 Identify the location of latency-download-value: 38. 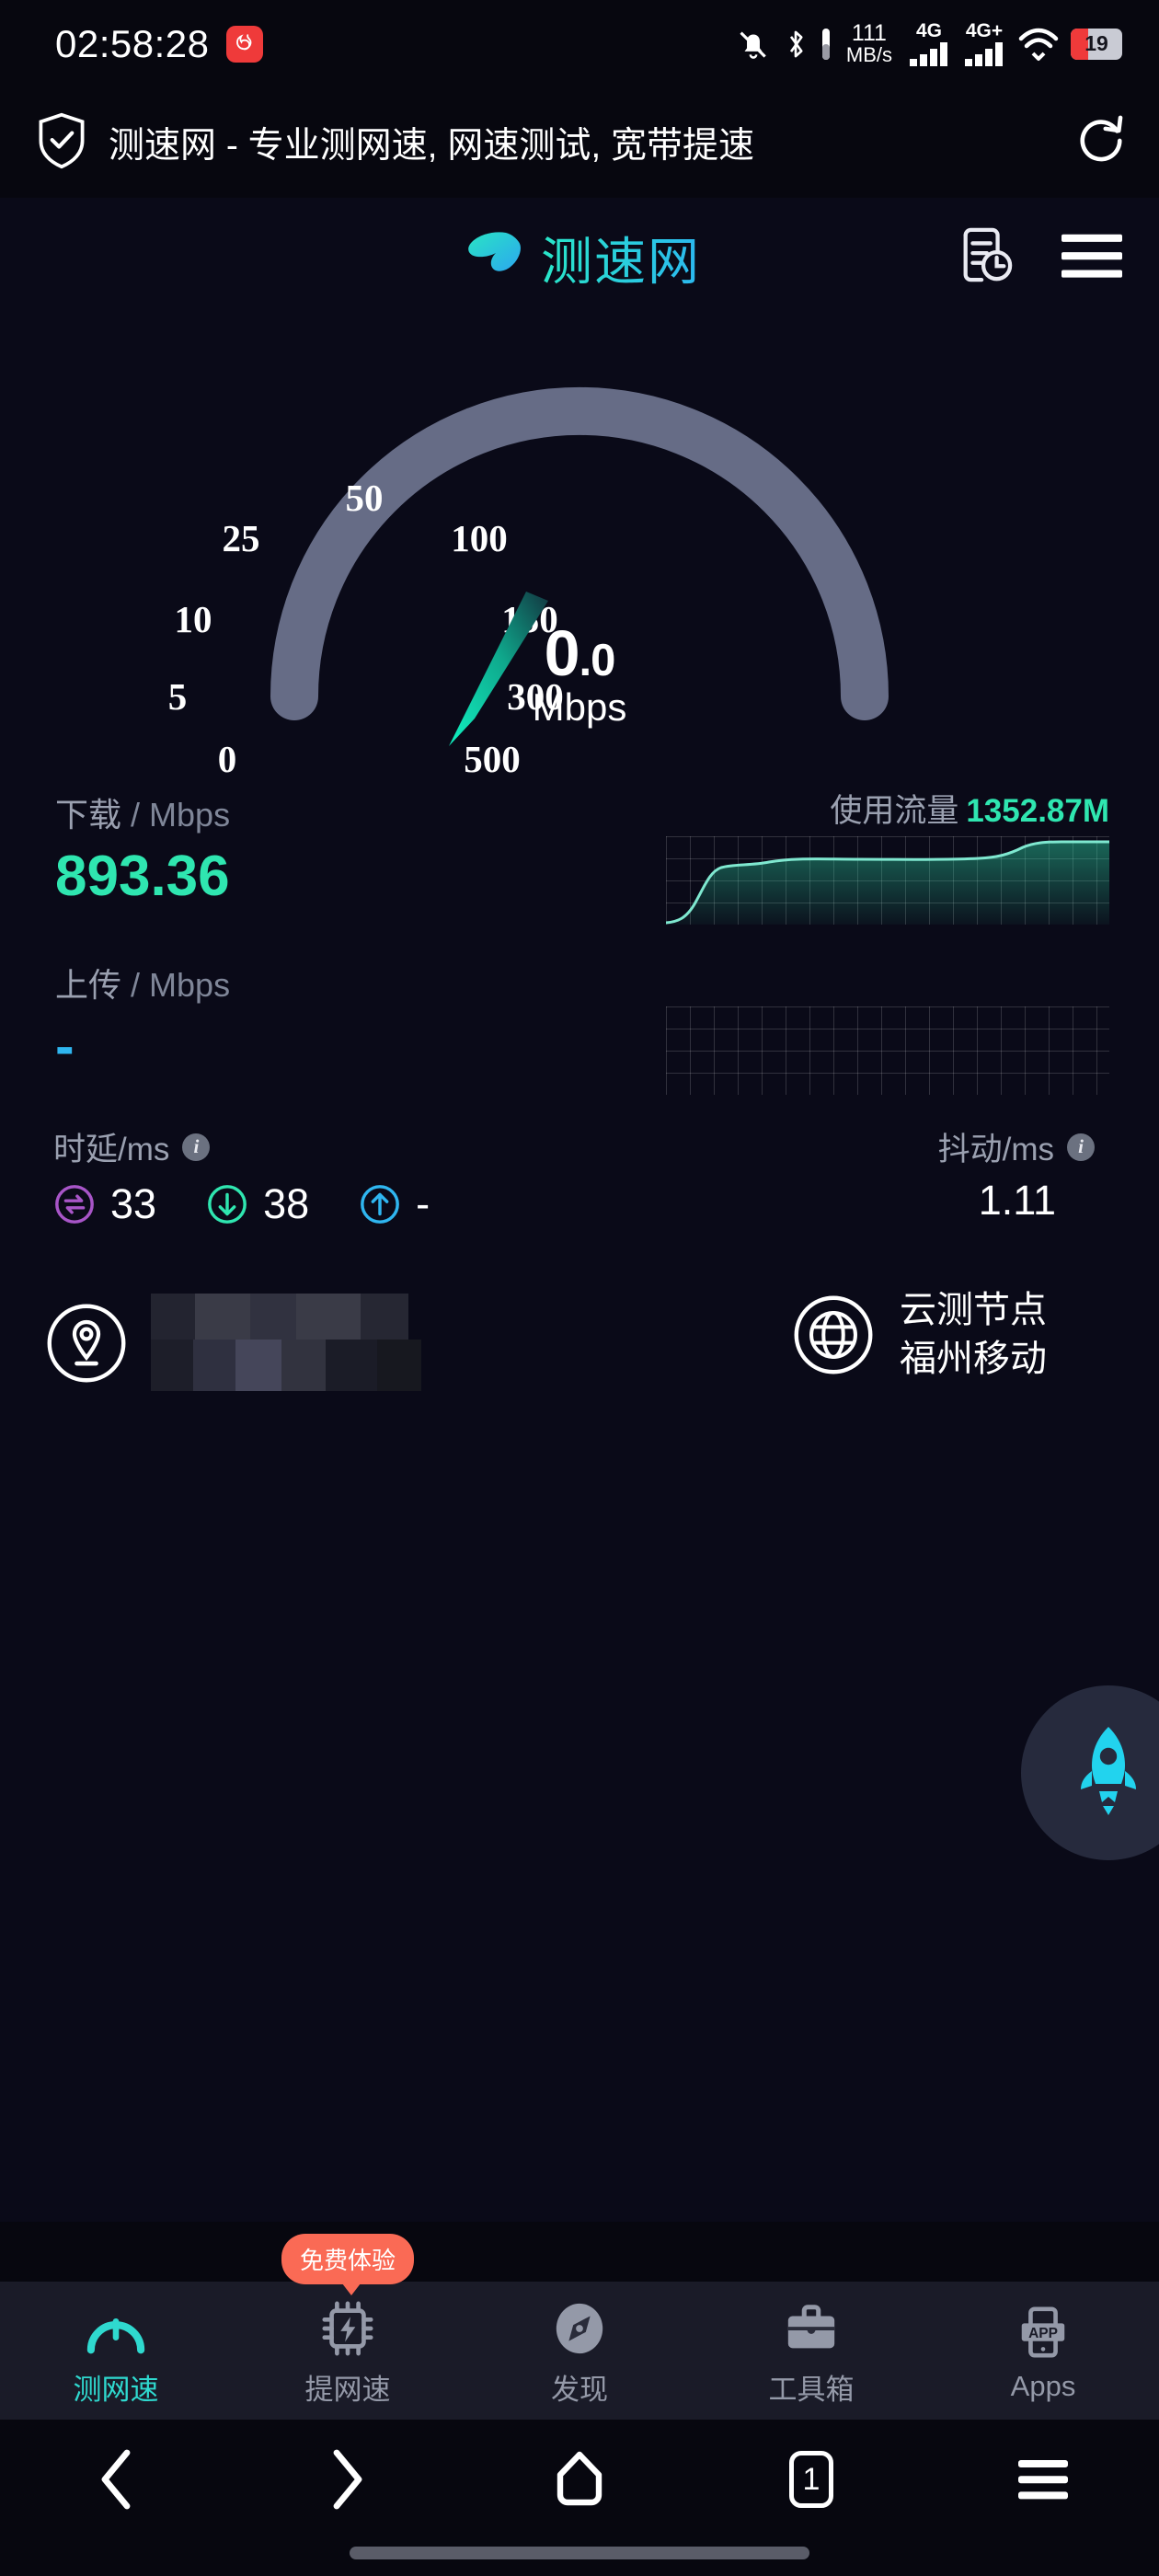
(286, 1203).